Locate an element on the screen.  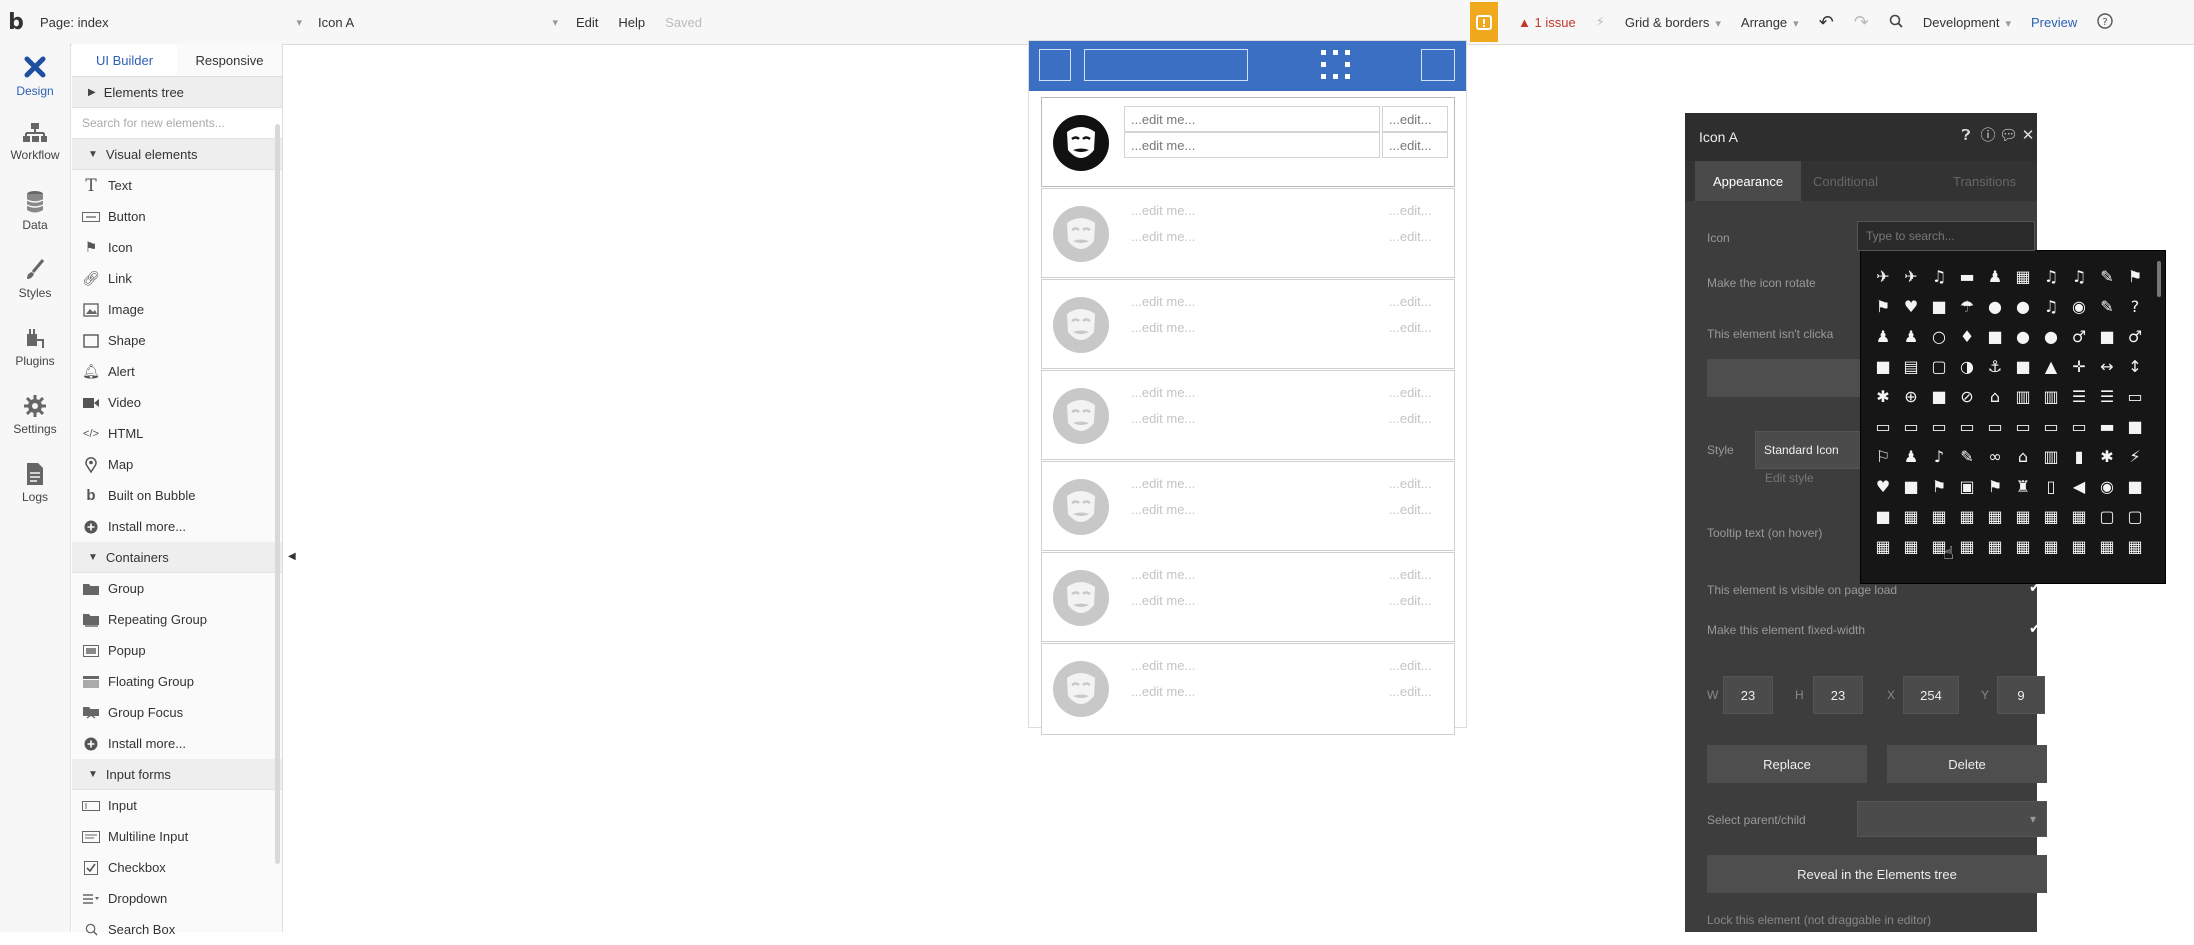
style-dropdown: Standard Icon is located at coordinates (1810, 450).